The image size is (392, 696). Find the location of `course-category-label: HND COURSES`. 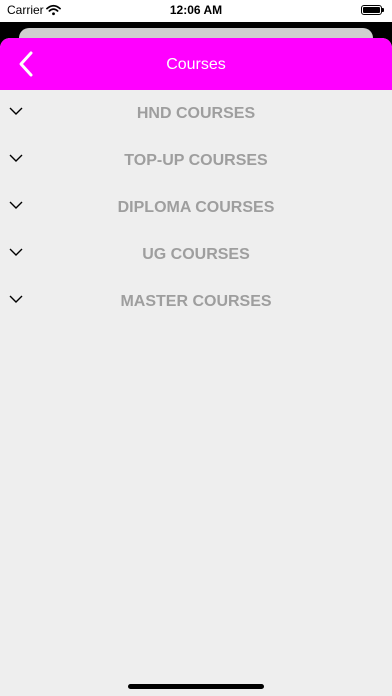

course-category-label: HND COURSES is located at coordinates (196, 113).